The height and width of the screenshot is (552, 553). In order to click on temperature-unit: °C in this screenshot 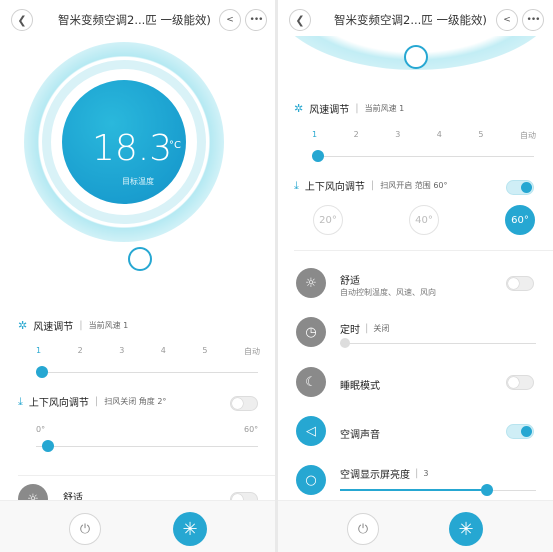, I will do `click(175, 145)`.